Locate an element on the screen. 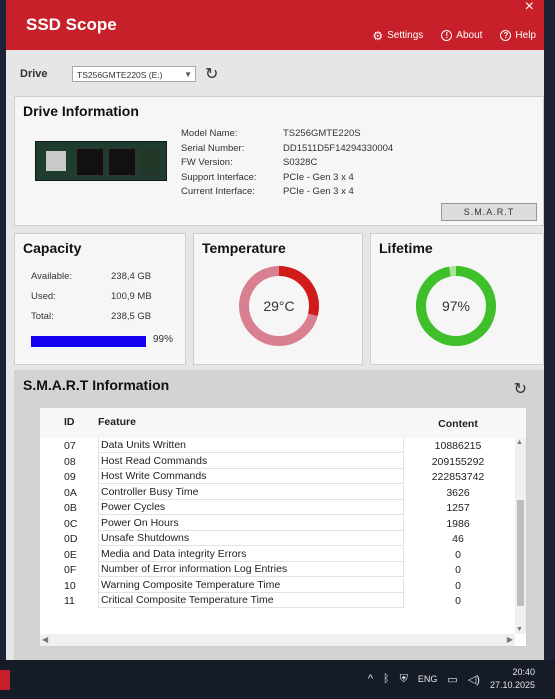  drive-information-title: Drive Information is located at coordinates (81, 111).